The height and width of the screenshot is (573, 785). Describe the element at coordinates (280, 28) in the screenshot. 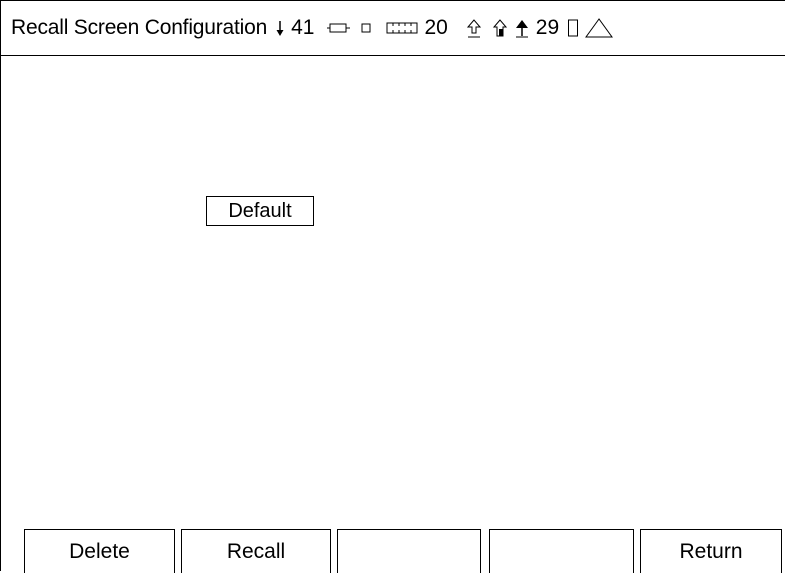

I see `arrow-down-icon` at that location.